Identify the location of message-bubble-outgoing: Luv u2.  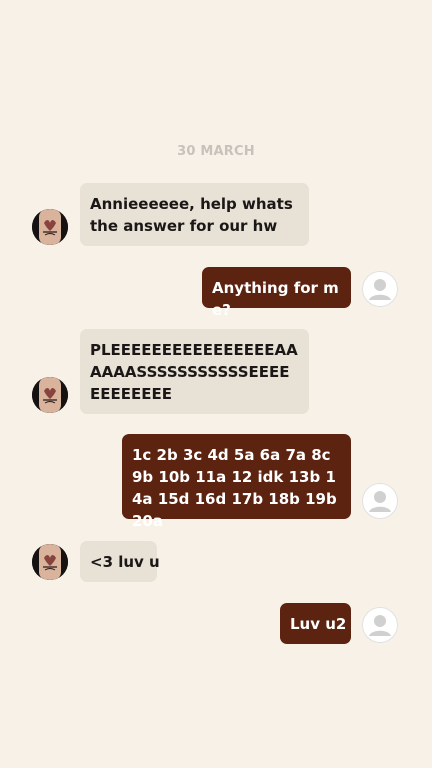
(315, 623).